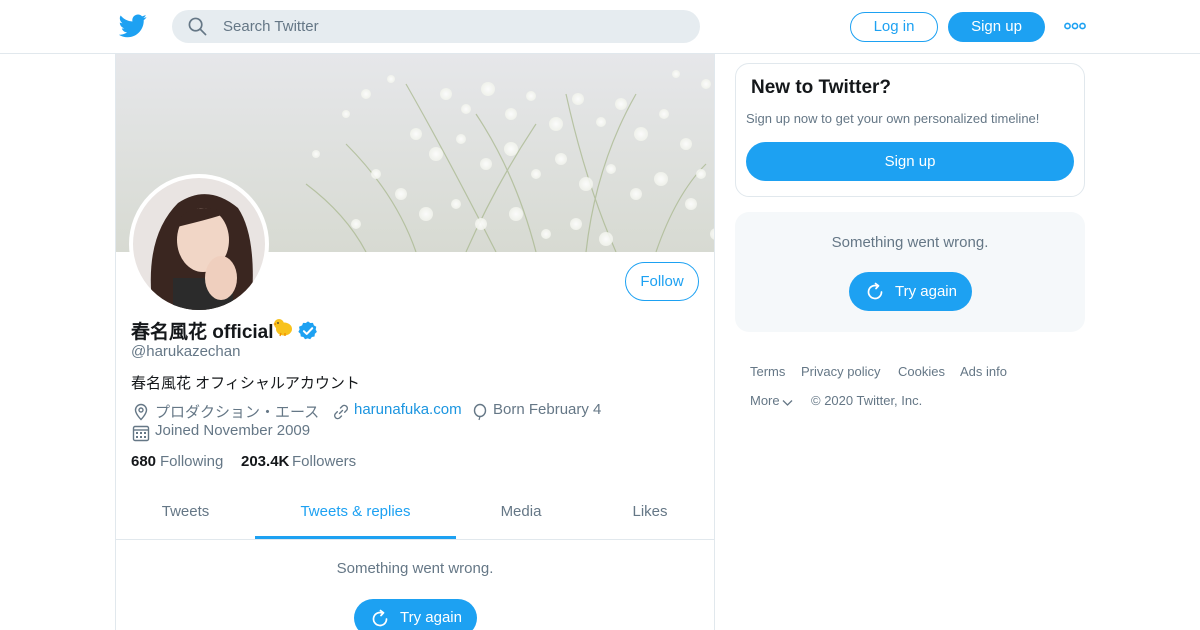 The height and width of the screenshot is (630, 1200). I want to click on footer-more-menu: More, so click(771, 400).